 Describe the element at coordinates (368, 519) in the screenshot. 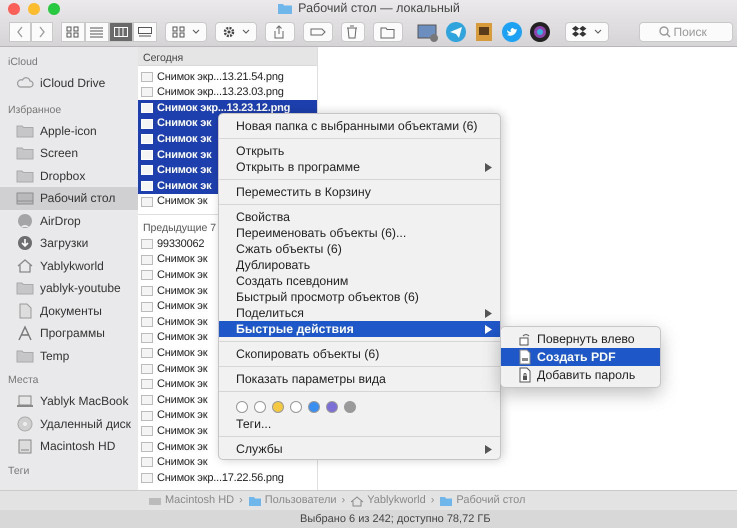

I see `status-text: Выбрано 6 из 242; доступно 78,72 ГБ` at that location.